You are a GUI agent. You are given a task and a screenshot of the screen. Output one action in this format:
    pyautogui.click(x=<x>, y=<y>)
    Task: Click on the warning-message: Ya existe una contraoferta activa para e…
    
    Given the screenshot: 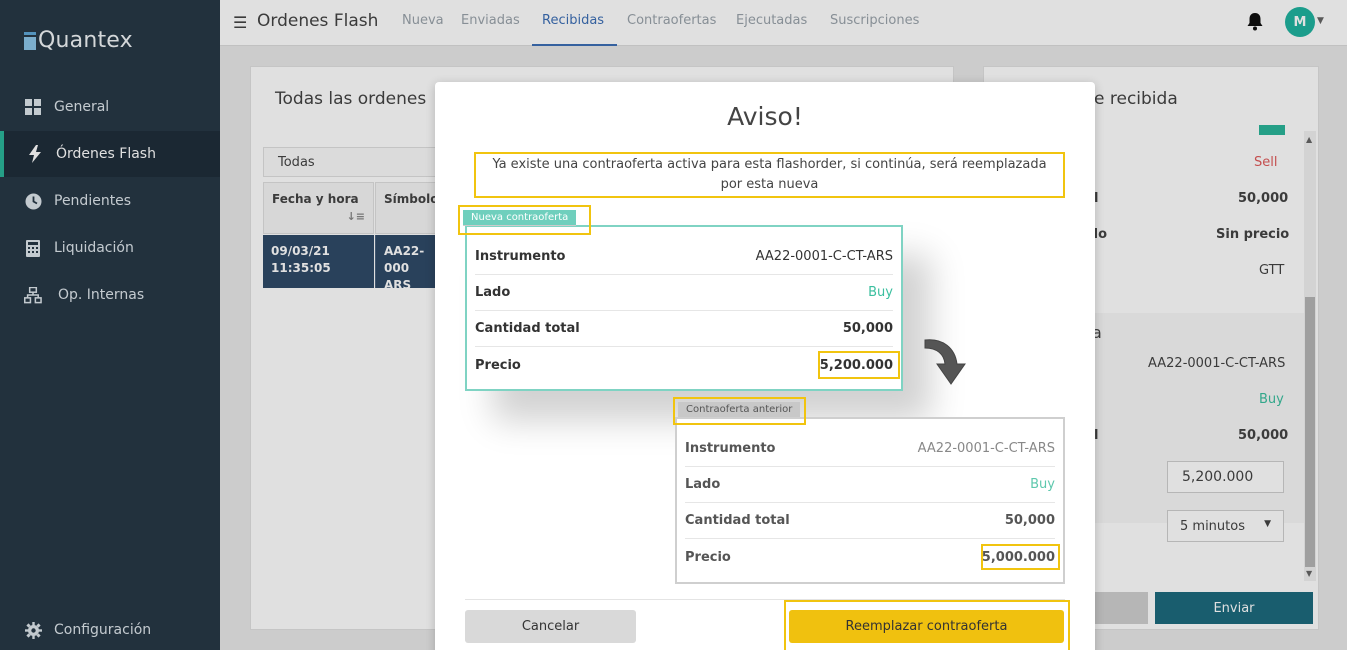 What is the action you would take?
    pyautogui.click(x=769, y=175)
    